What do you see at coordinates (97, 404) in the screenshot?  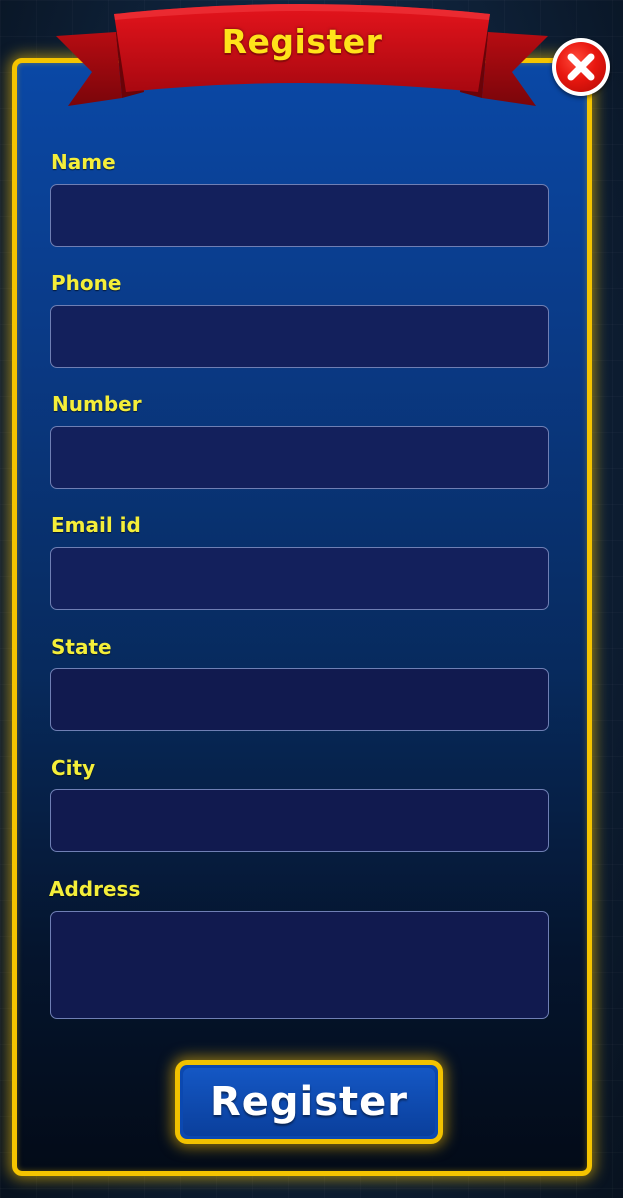 I see `number-label: Number` at bounding box center [97, 404].